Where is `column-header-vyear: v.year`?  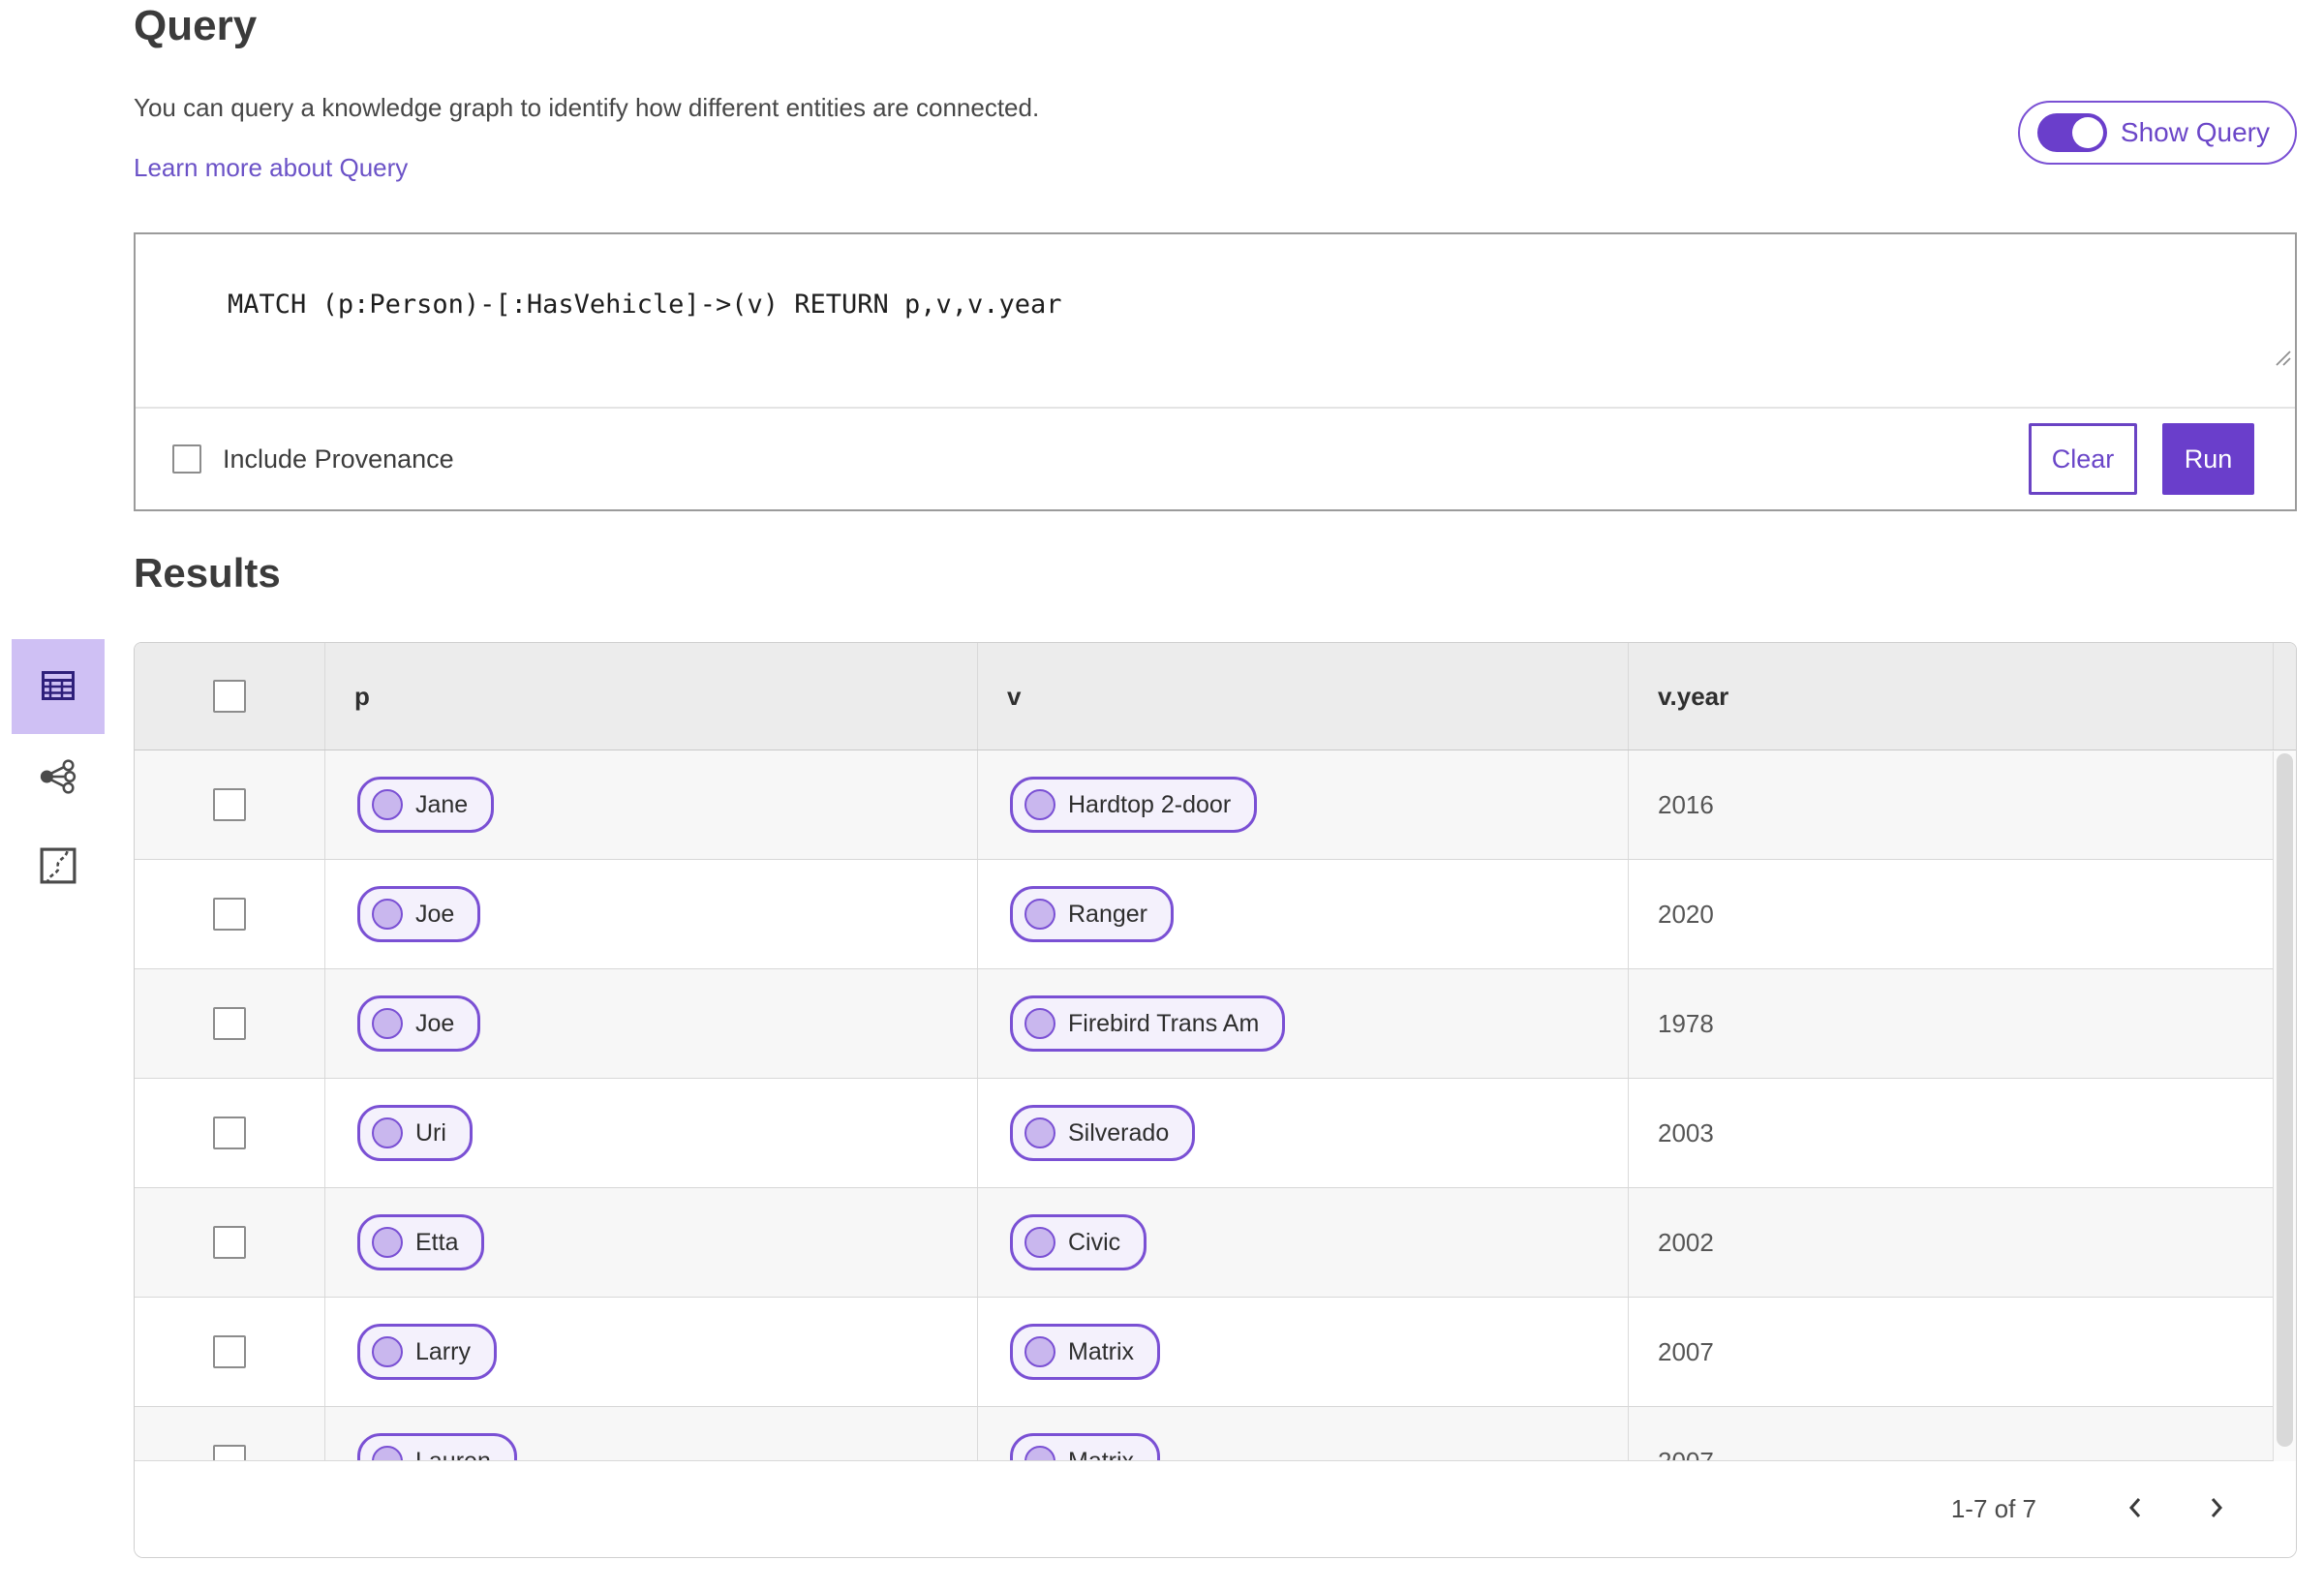
column-header-vyear: v.year is located at coordinates (1951, 696).